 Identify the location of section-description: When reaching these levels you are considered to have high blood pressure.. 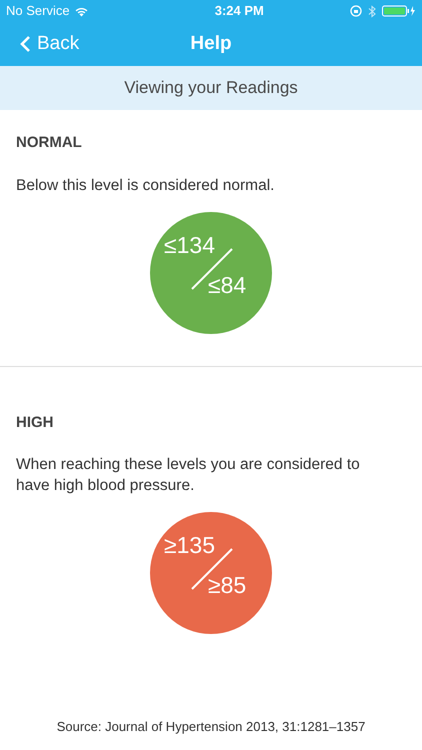
(188, 475).